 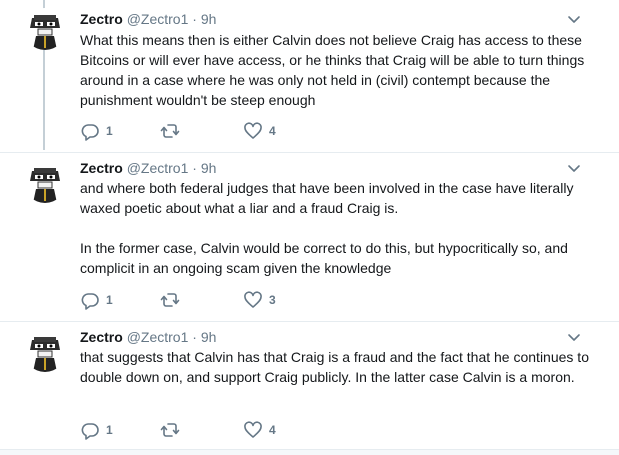 What do you see at coordinates (309, 452) in the screenshot?
I see `timeline-bottom-edge` at bounding box center [309, 452].